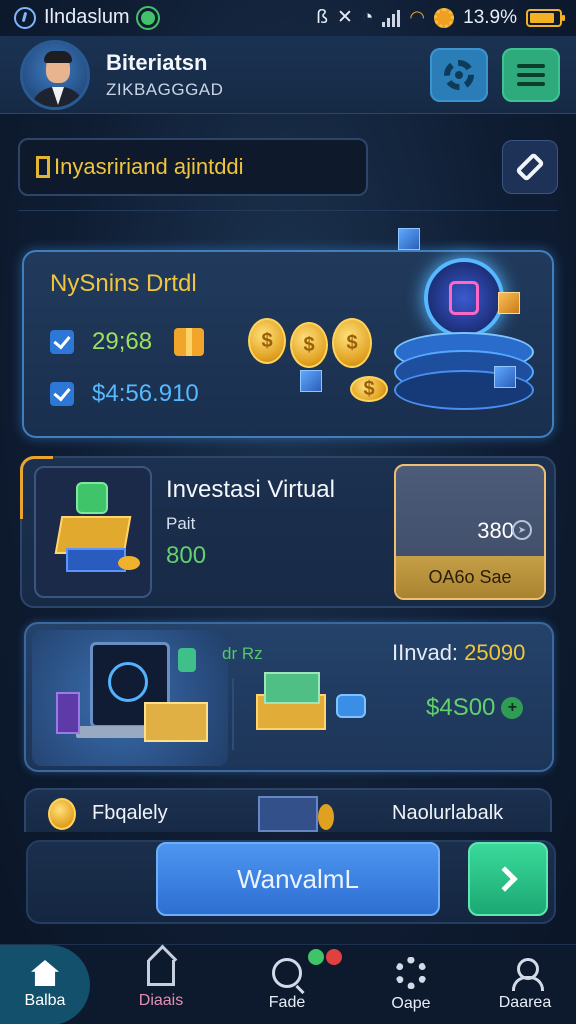 This screenshot has width=576, height=1024. I want to click on rewards-right-label: Naolurlabalk, so click(448, 813).